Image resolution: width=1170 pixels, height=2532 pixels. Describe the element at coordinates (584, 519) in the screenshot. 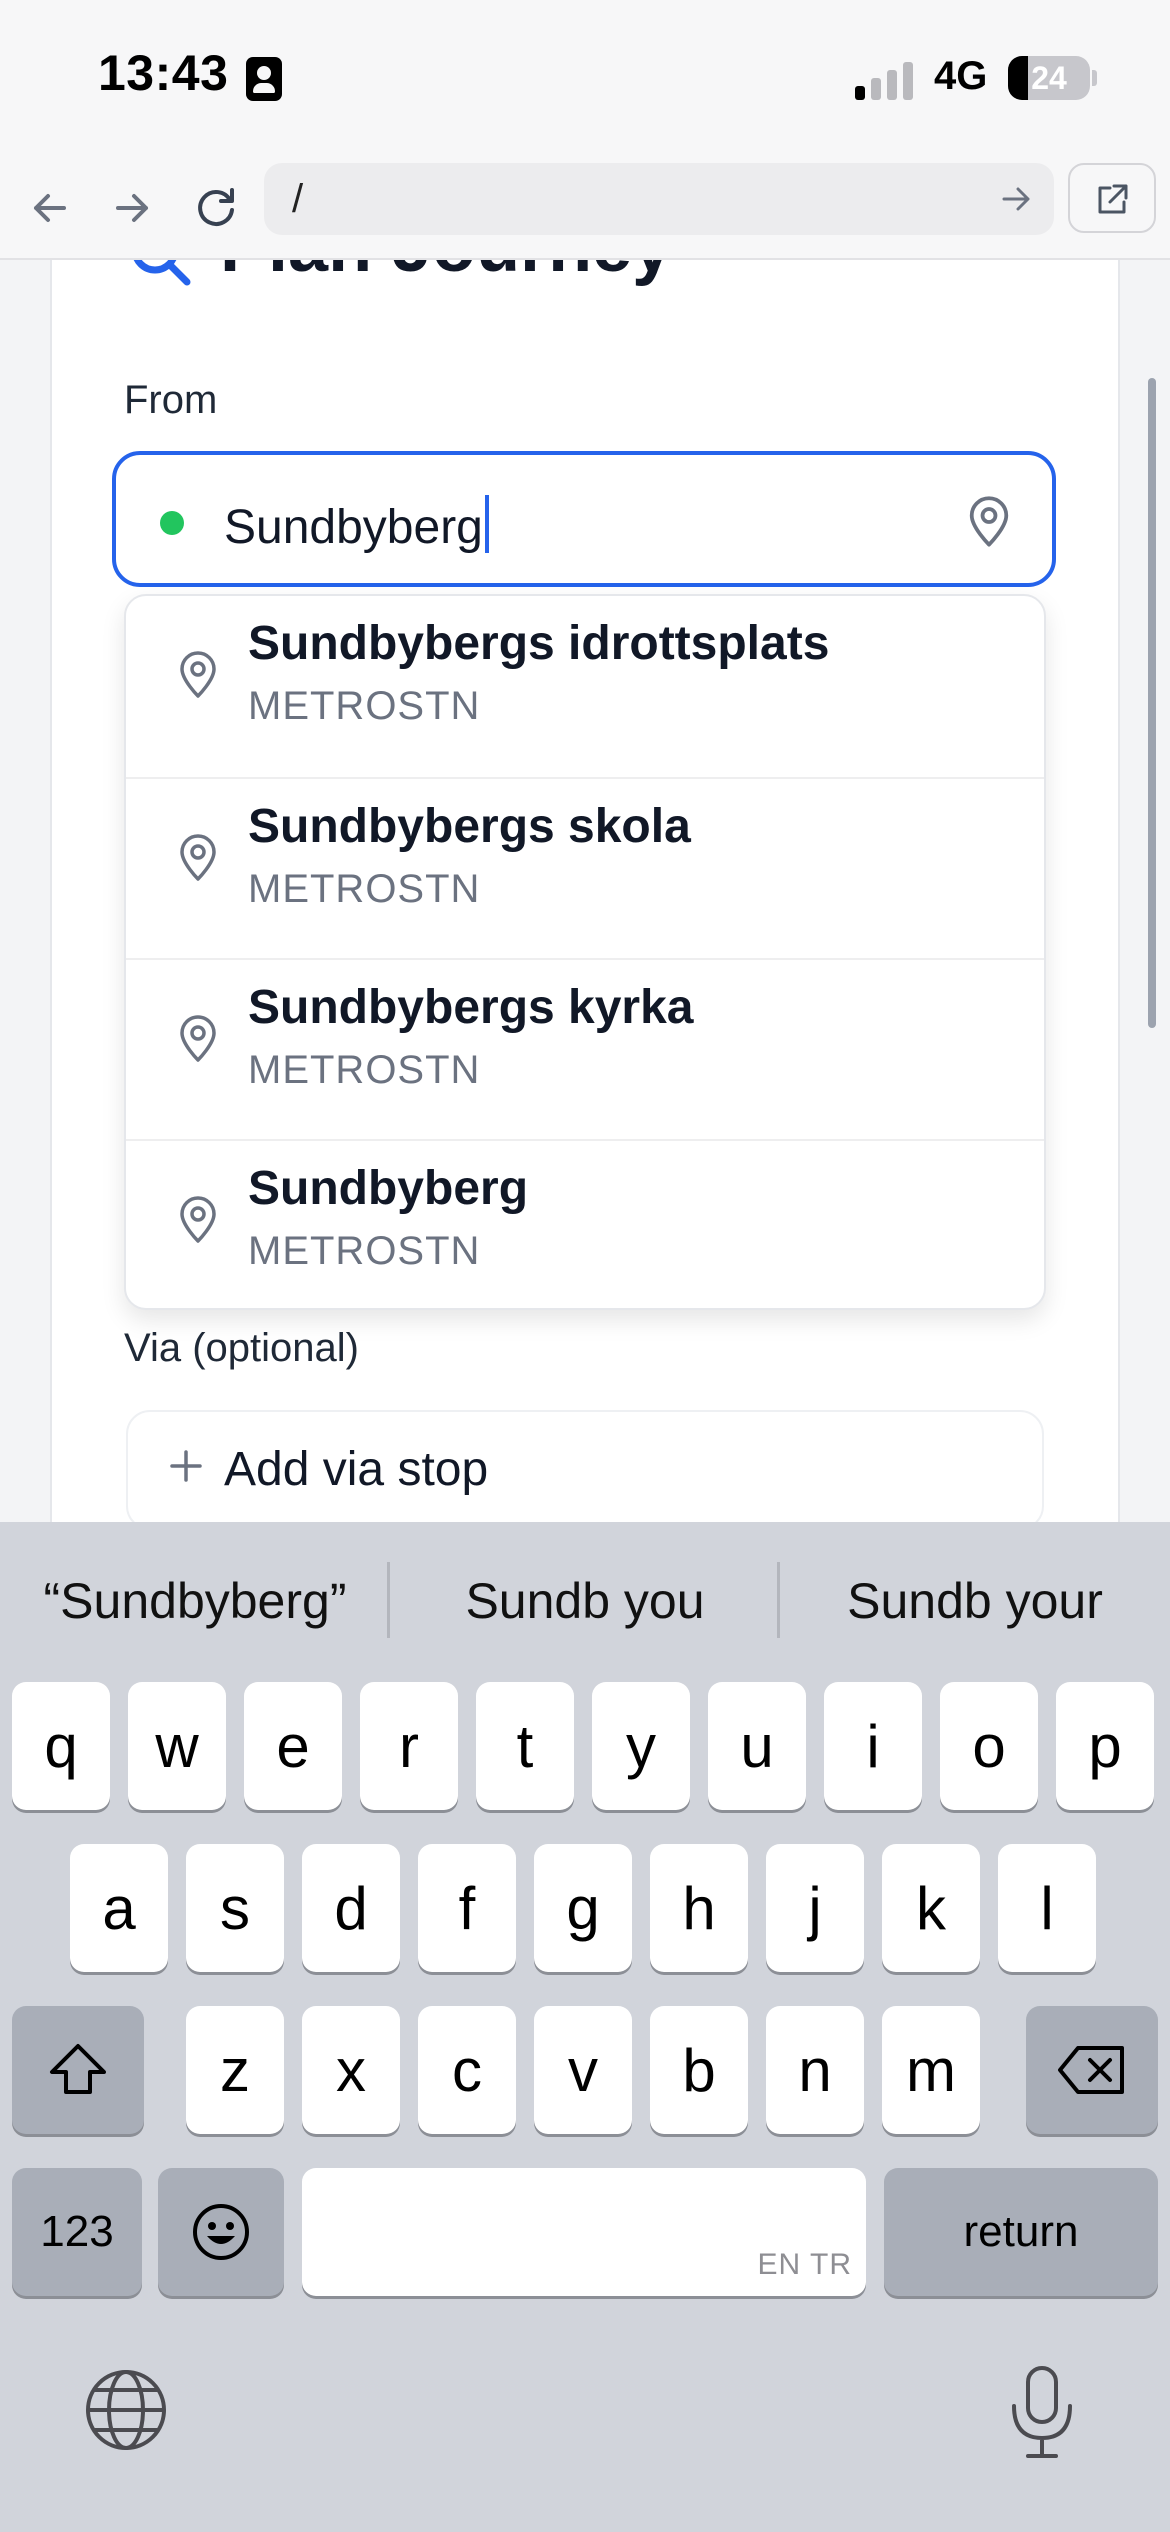

I see `from-input: Sundbyberg` at that location.